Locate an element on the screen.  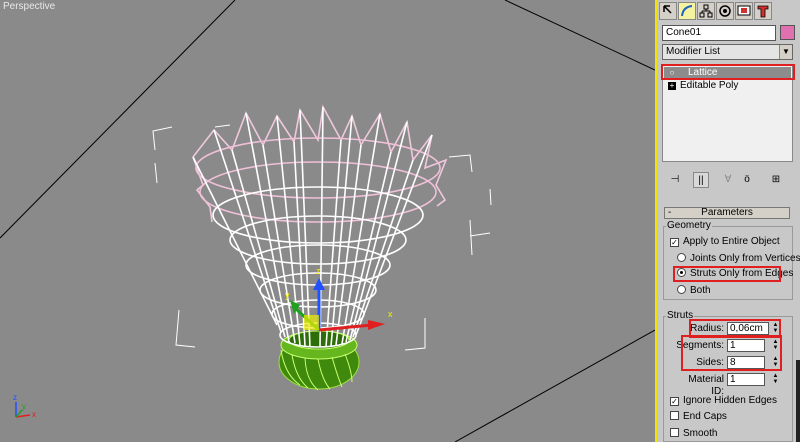
joints-only-label: Joints Only from Vertices is located at coordinates (745, 258).